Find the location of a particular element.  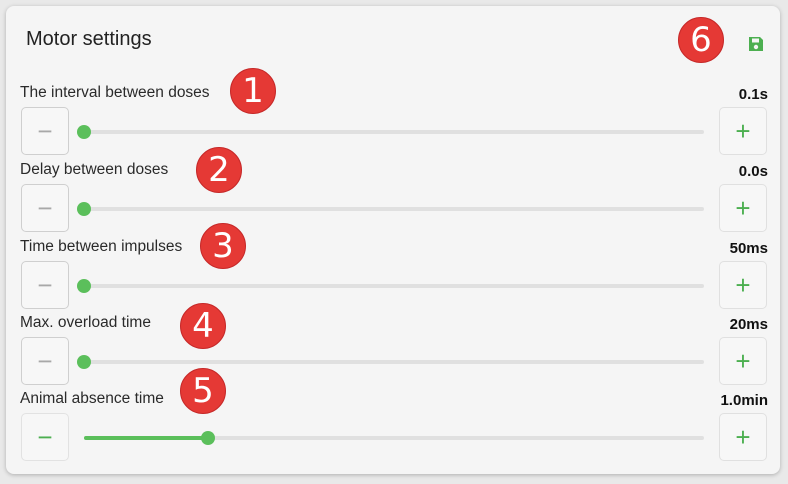

setting-value: 1.0min is located at coordinates (744, 400).